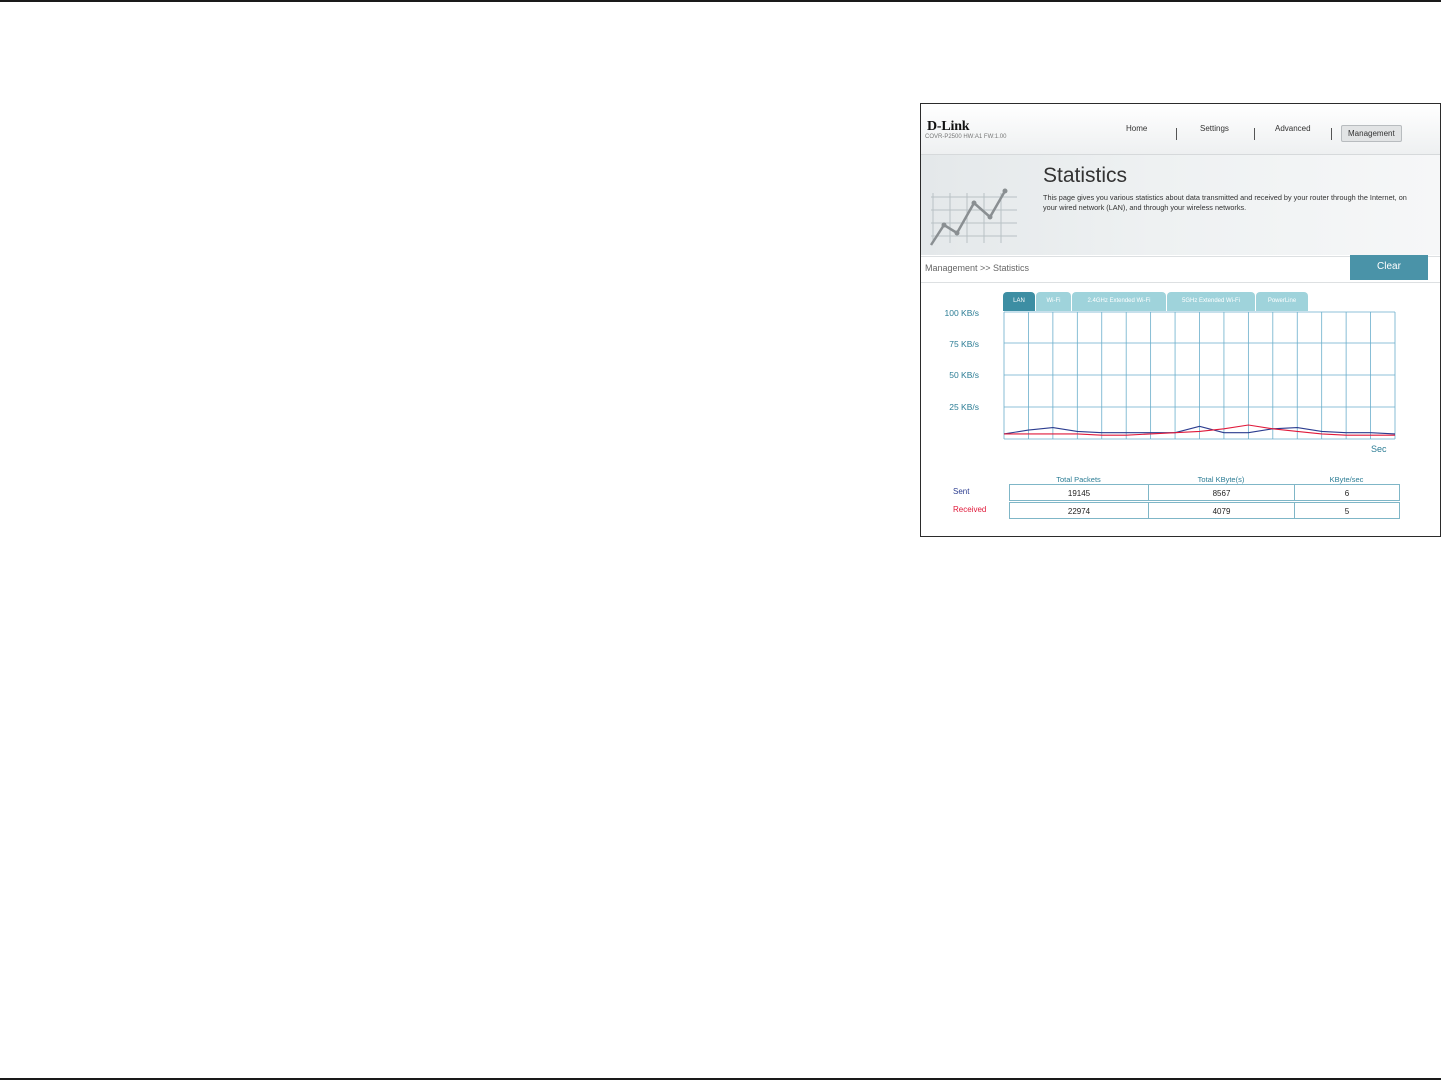 This screenshot has height=1081, width=1441. I want to click on y-tick-label: 100 KB/s, so click(962, 313).